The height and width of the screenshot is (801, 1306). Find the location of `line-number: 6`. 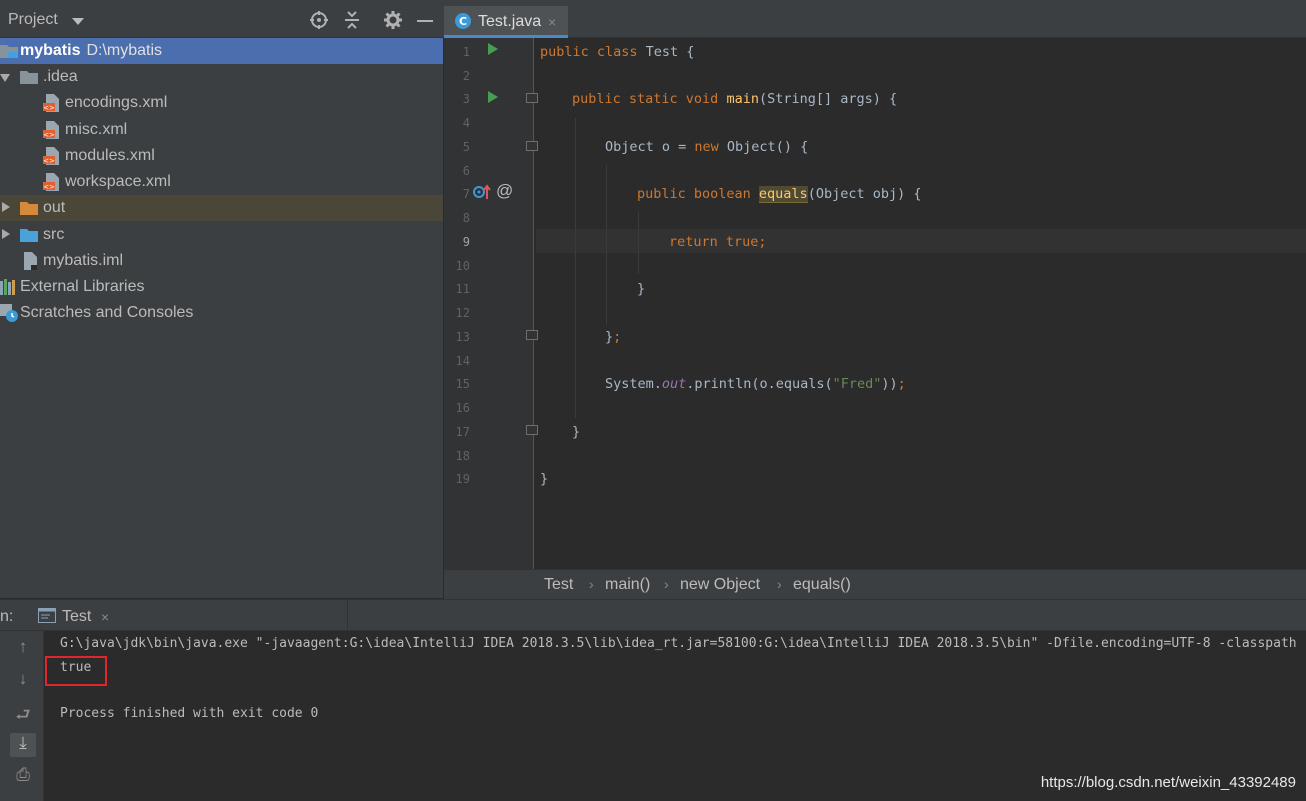

line-number: 6 is located at coordinates (466, 171).